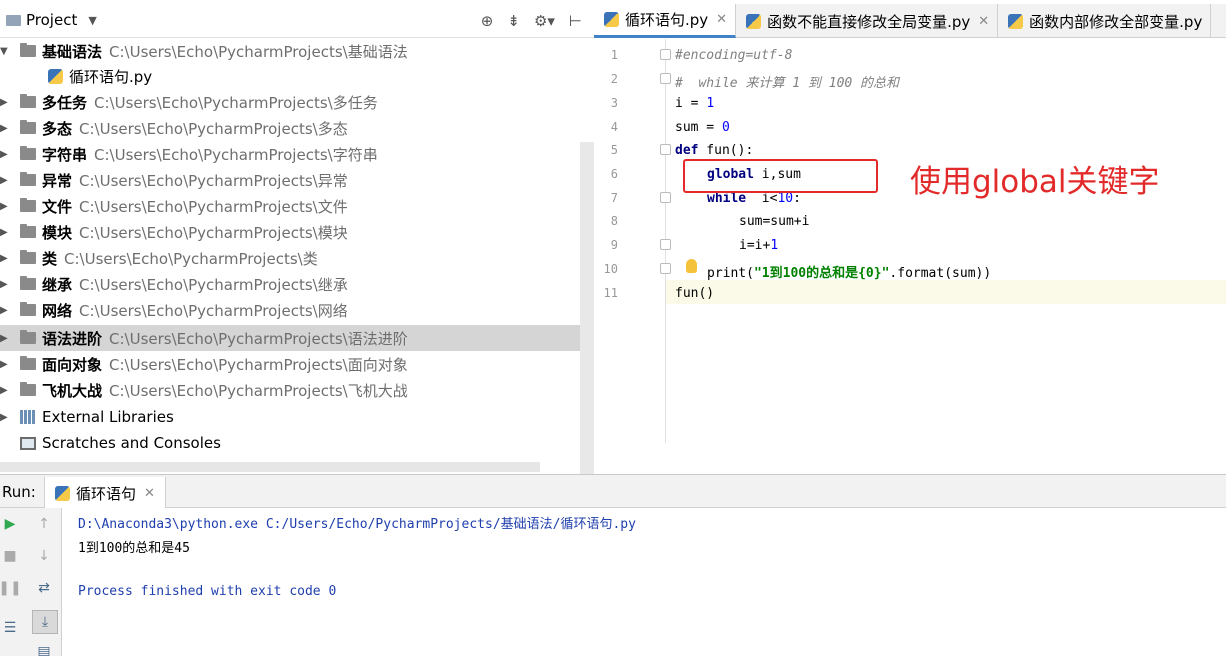 This screenshot has width=1226, height=656. Describe the element at coordinates (297, 128) in the screenshot. I see `tree-item-folder: ▶ 多态 C:\Users\Echo\PycharmProjects\多态` at that location.